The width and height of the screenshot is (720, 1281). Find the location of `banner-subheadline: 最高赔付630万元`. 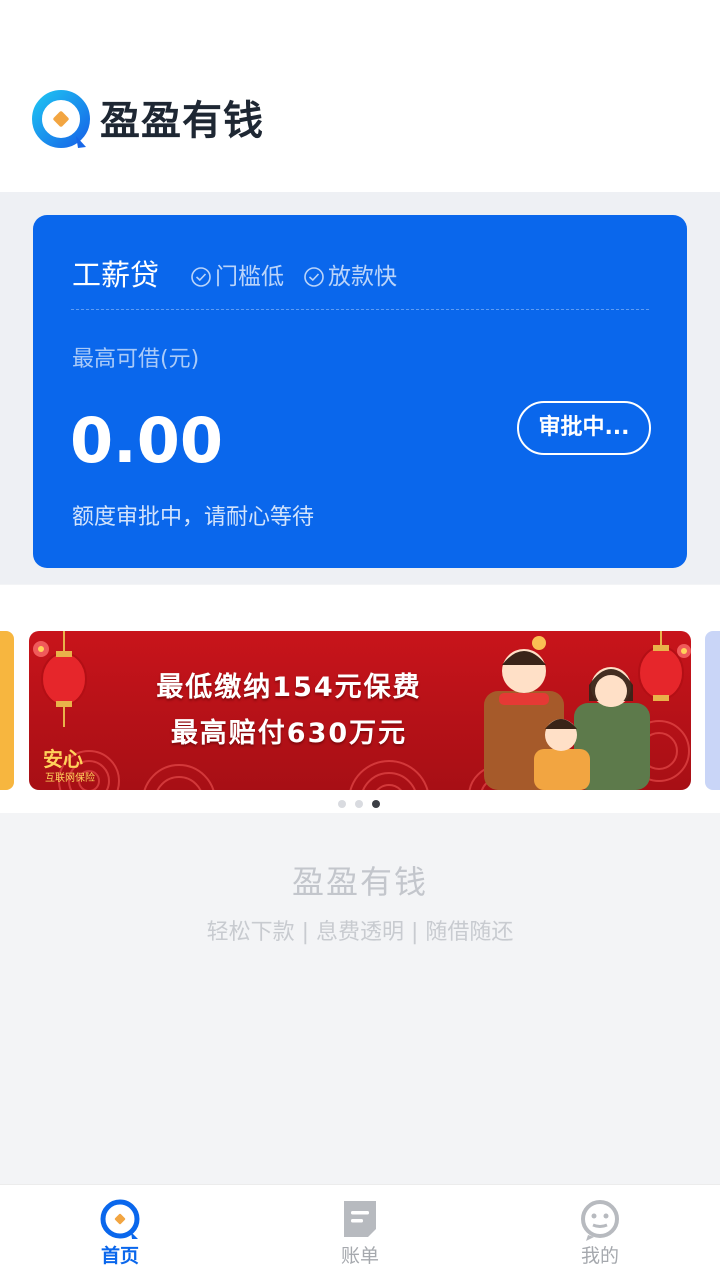

banner-subheadline: 最高赔付630万元 is located at coordinates (289, 733).